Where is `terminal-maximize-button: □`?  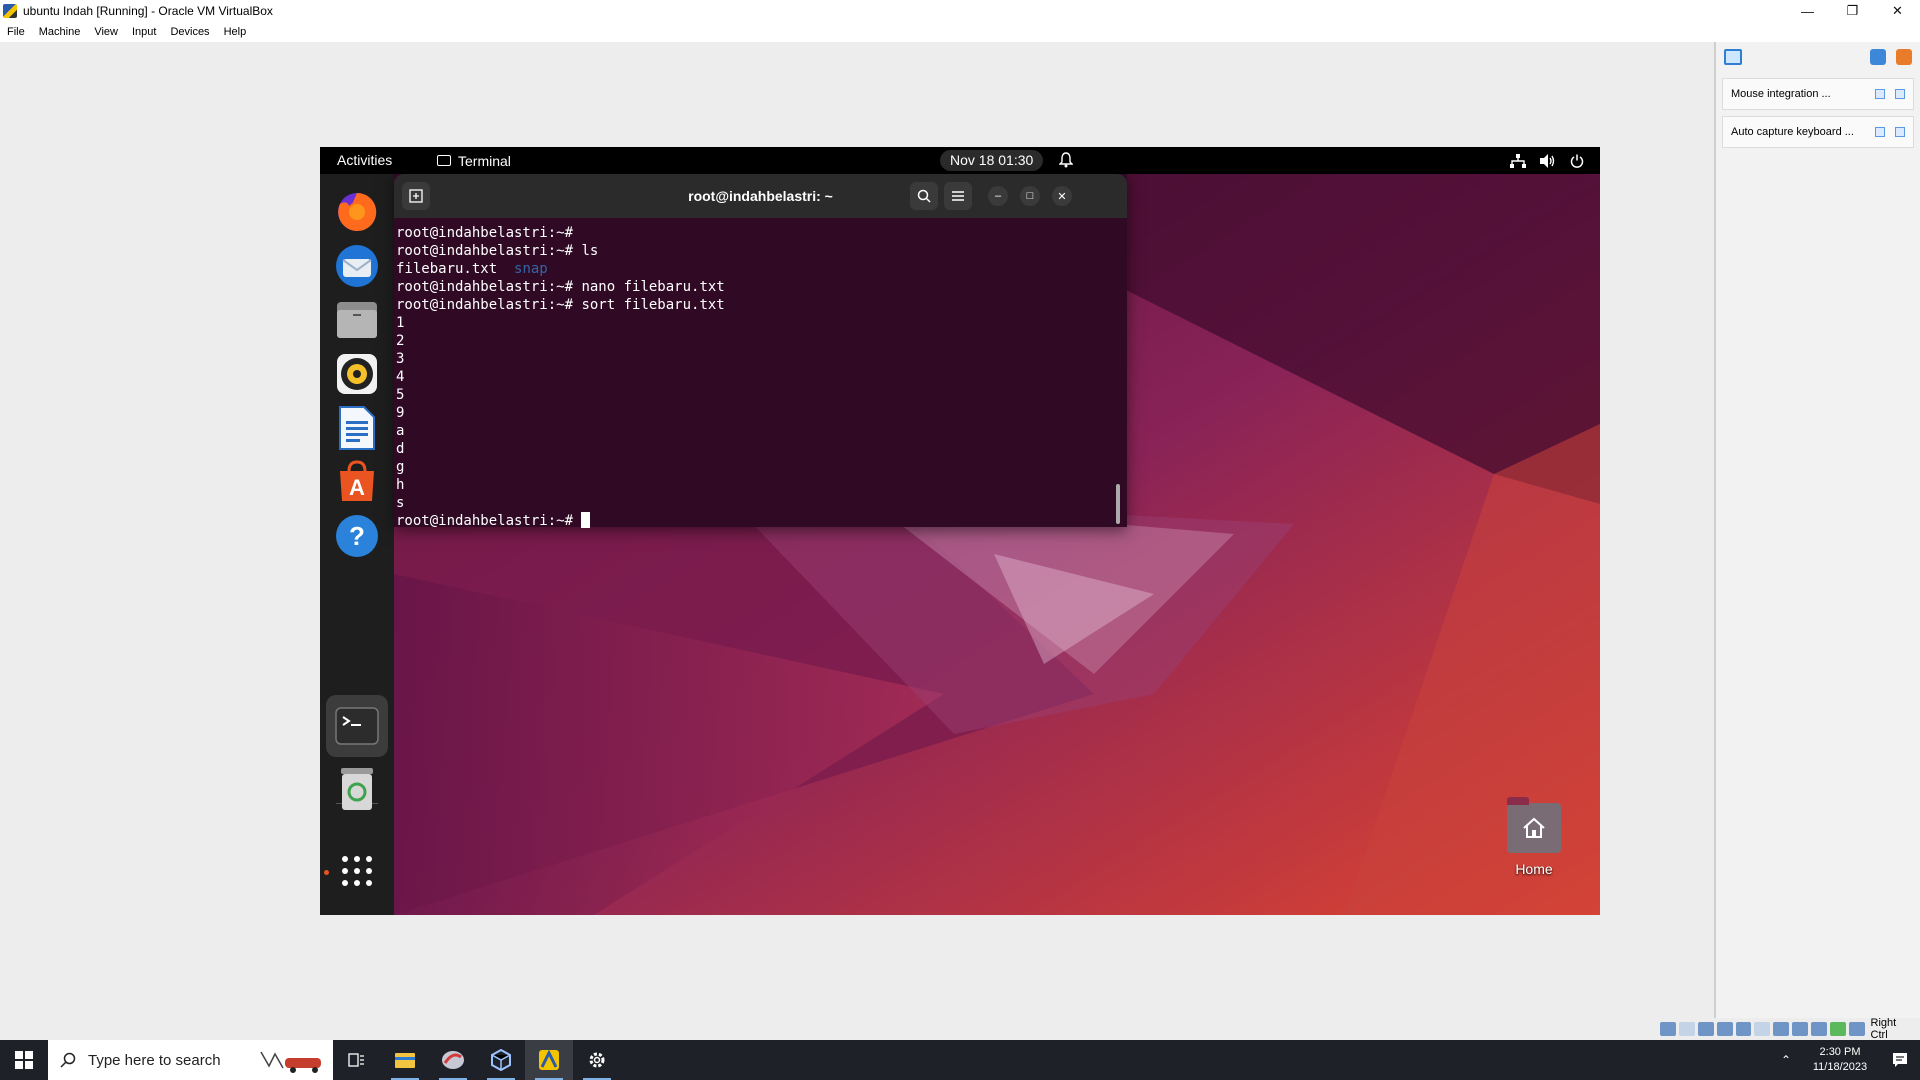 terminal-maximize-button: □ is located at coordinates (1030, 196).